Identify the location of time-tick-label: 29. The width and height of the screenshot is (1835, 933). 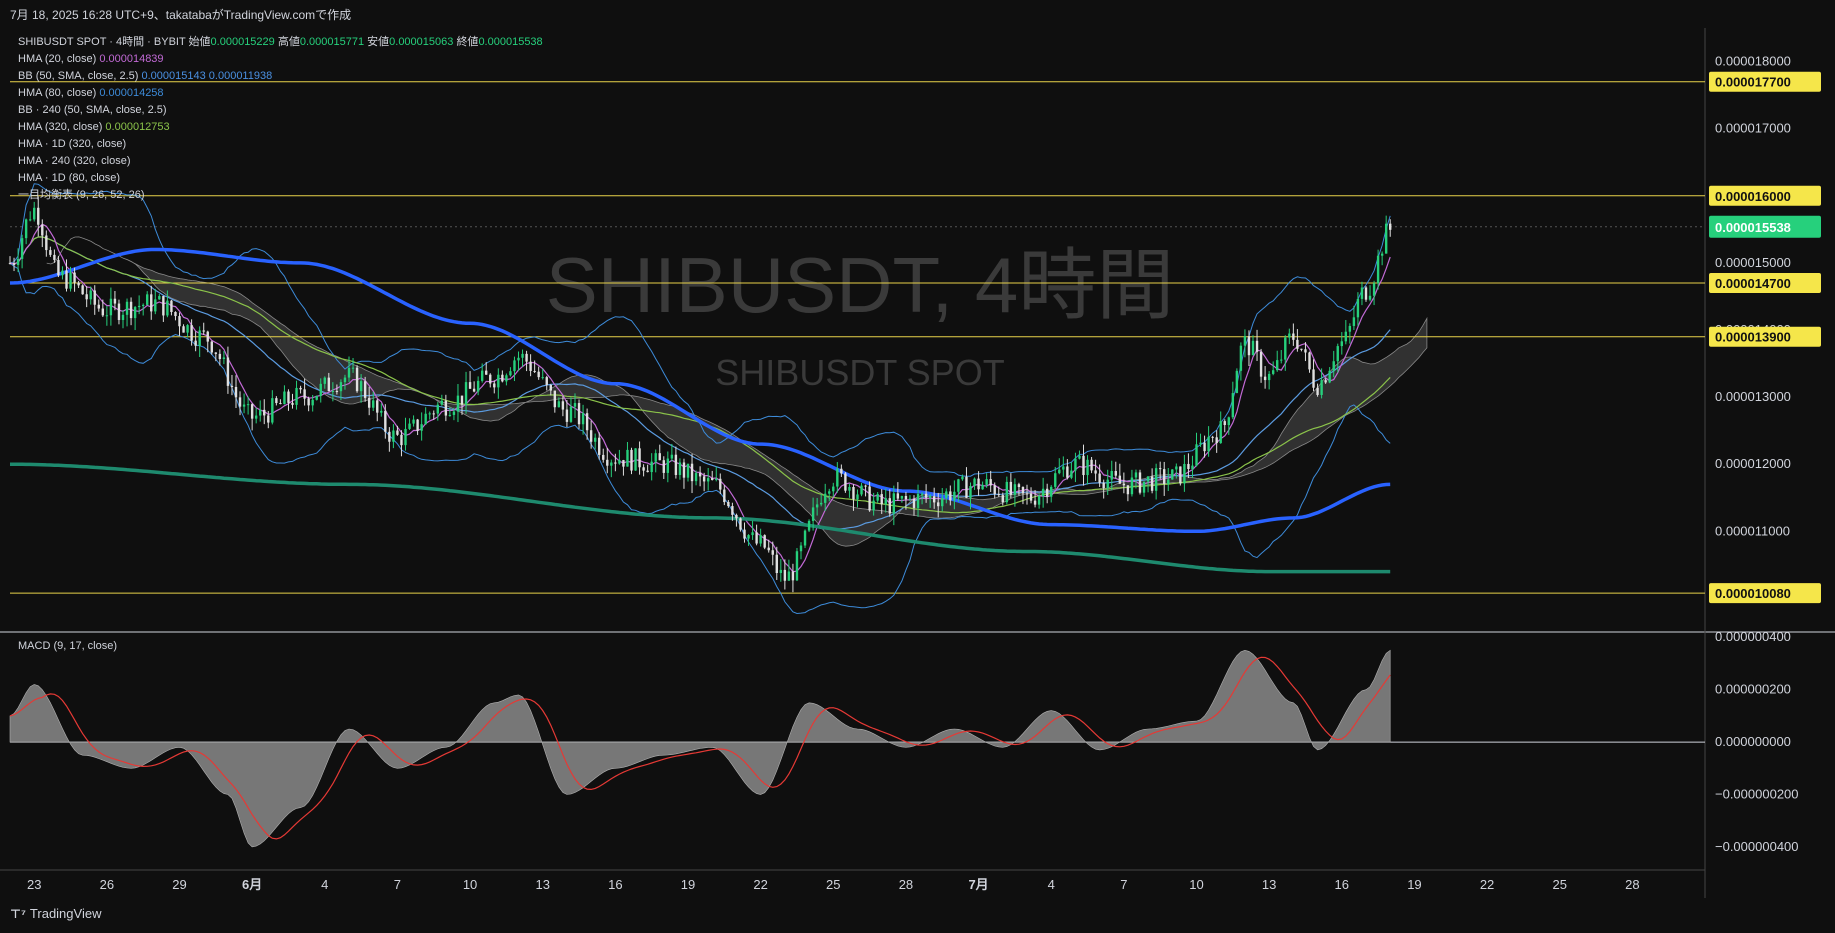
(179, 884).